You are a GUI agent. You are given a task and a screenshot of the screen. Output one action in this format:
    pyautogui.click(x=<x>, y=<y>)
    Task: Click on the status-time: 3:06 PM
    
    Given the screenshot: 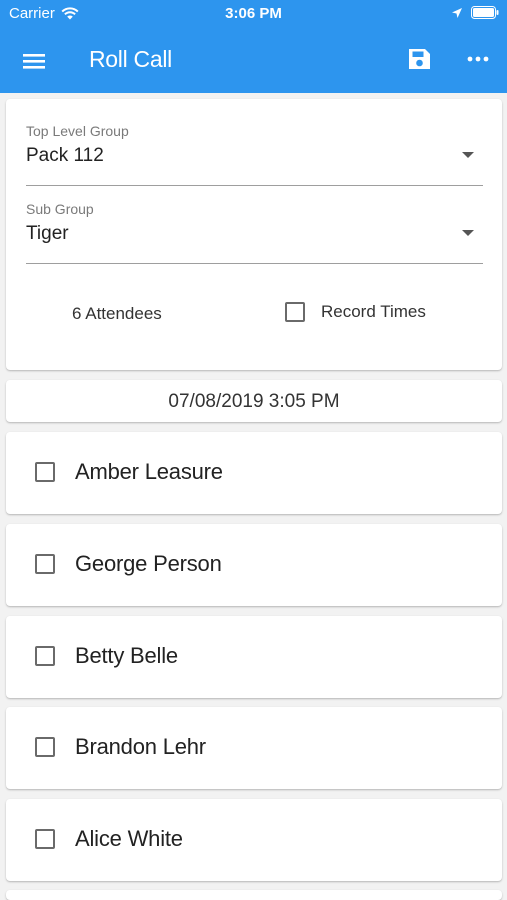 What is the action you would take?
    pyautogui.click(x=253, y=13)
    